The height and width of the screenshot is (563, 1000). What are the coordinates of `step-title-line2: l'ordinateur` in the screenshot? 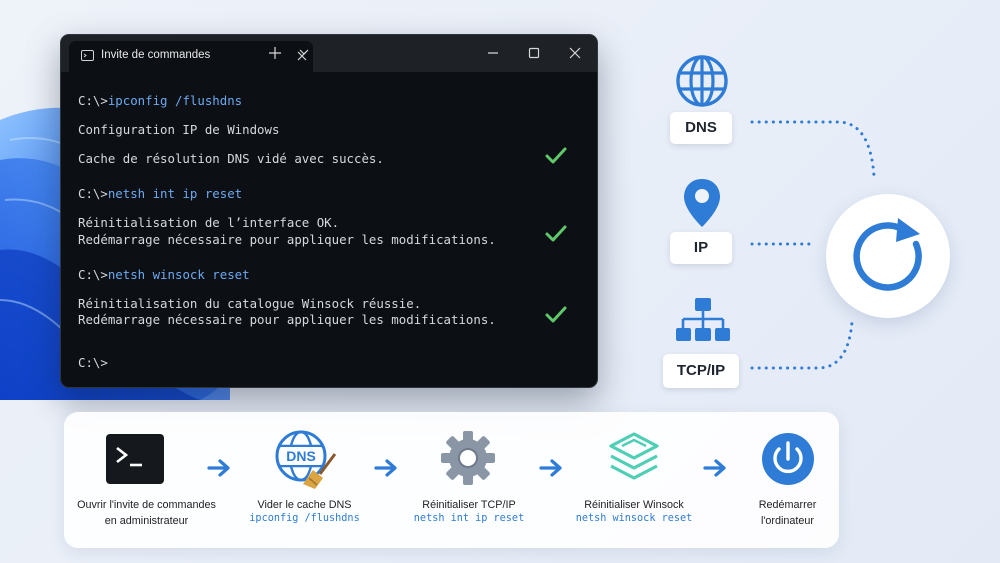 It's located at (787, 521).